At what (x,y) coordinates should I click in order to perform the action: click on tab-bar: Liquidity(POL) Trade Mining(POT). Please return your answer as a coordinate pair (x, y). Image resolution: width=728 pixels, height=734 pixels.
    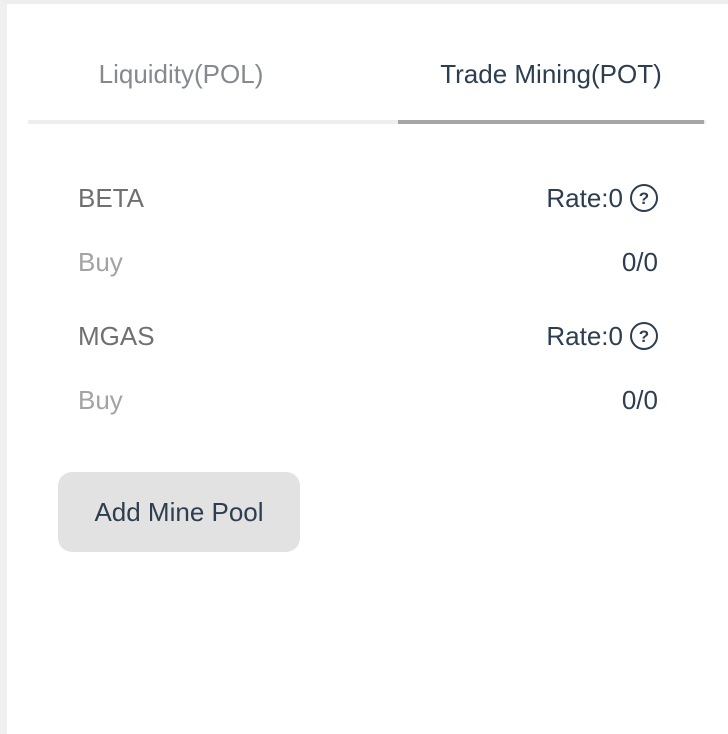
    Looking at the image, I should click on (367, 84).